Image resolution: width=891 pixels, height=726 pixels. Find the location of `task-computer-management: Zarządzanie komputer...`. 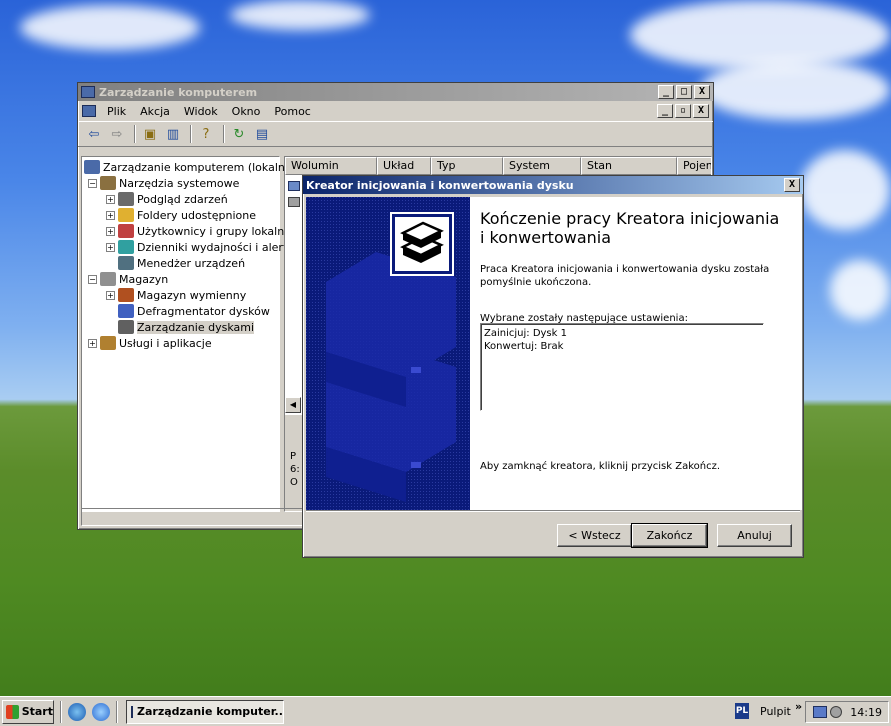

task-computer-management: Zarządzanie komputer... is located at coordinates (205, 711).